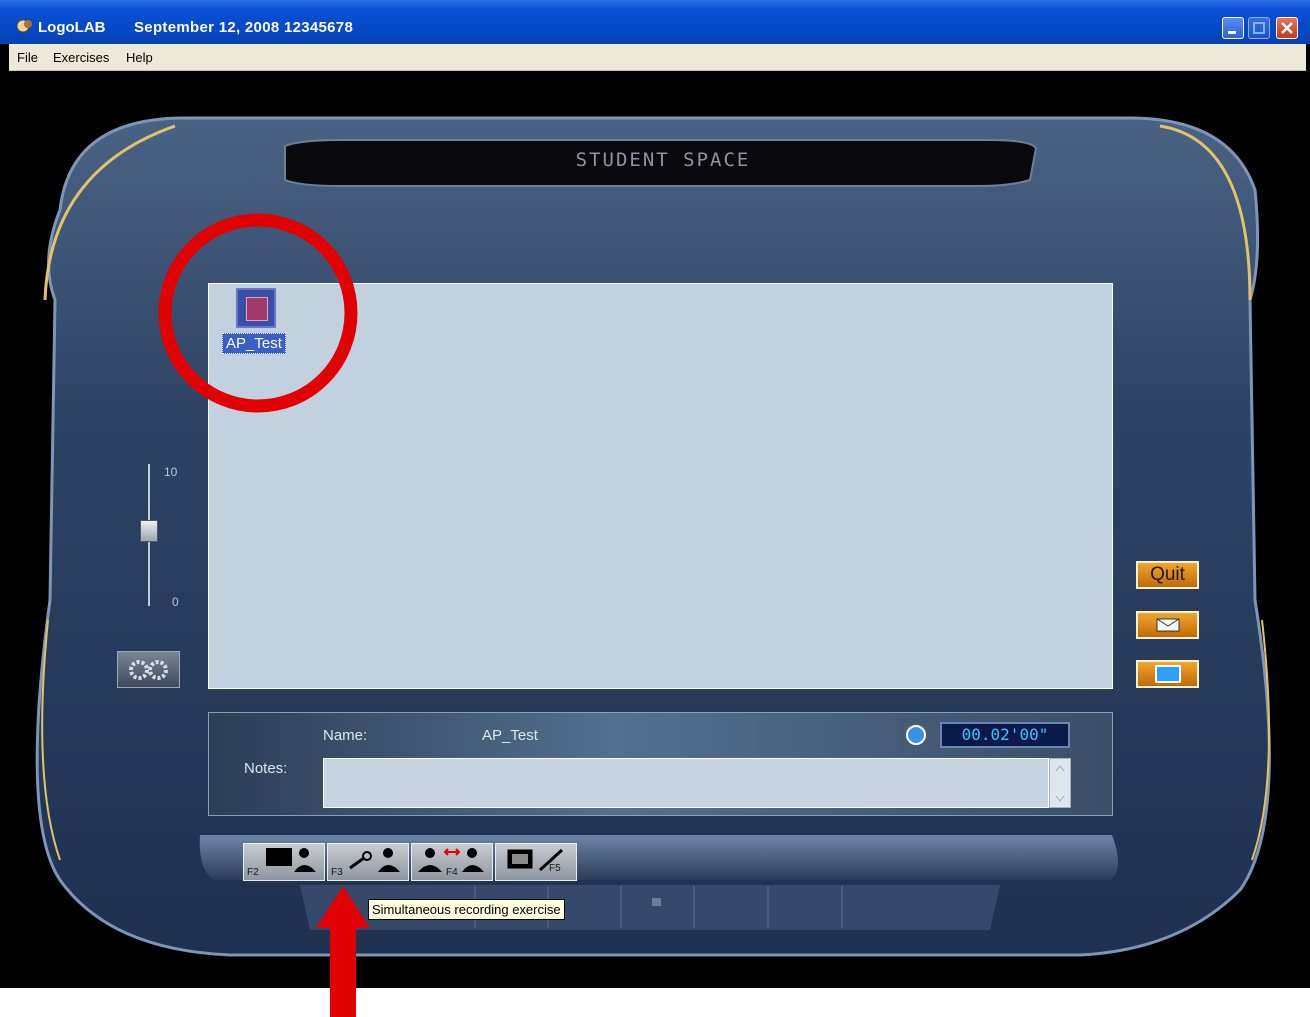  What do you see at coordinates (264, 615) in the screenshot?
I see `annotation-layer` at bounding box center [264, 615].